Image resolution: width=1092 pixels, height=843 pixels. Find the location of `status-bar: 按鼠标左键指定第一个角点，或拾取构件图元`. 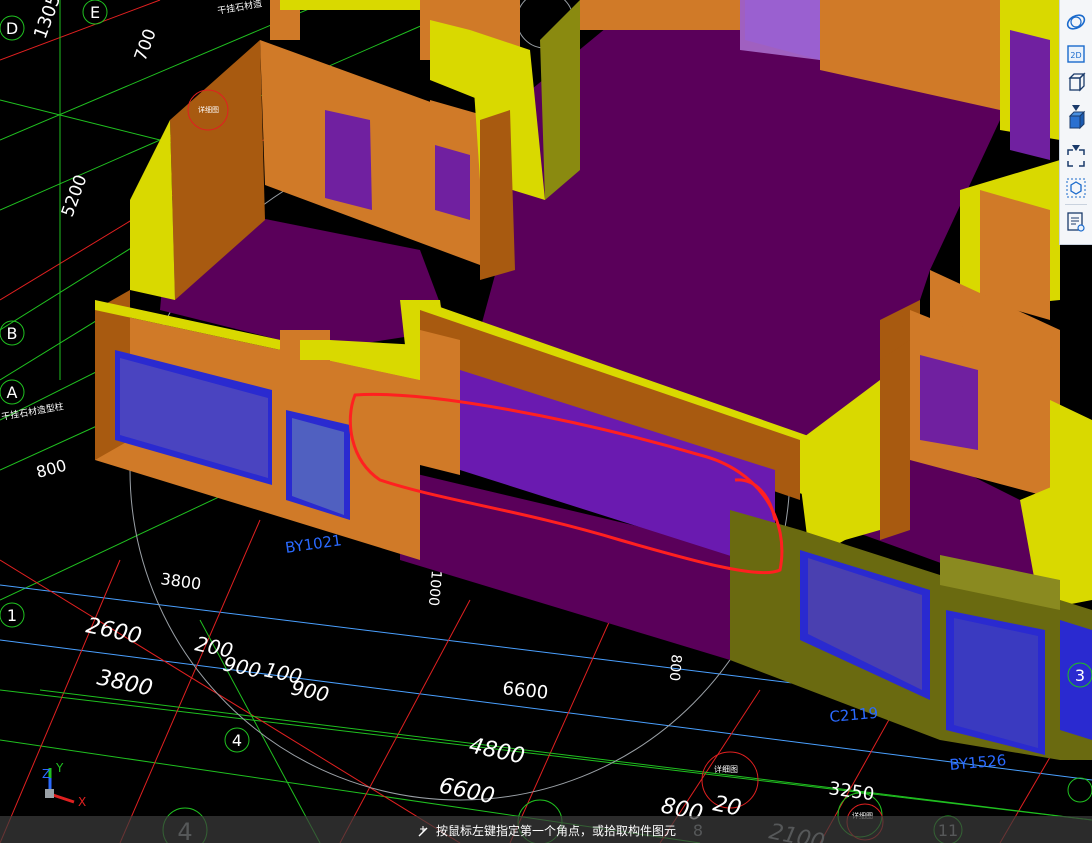

status-bar: 按鼠标左键指定第一个角点，或拾取构件图元 is located at coordinates (546, 829).